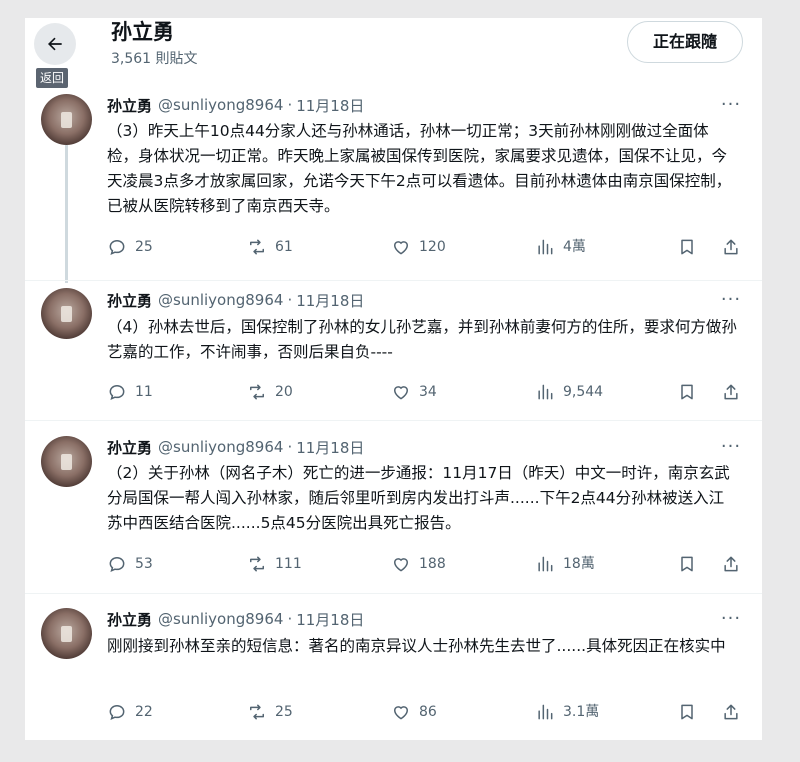 Image resolution: width=800 pixels, height=762 pixels. I want to click on tweet-actions: 53 111 188 18萬, so click(427, 564).